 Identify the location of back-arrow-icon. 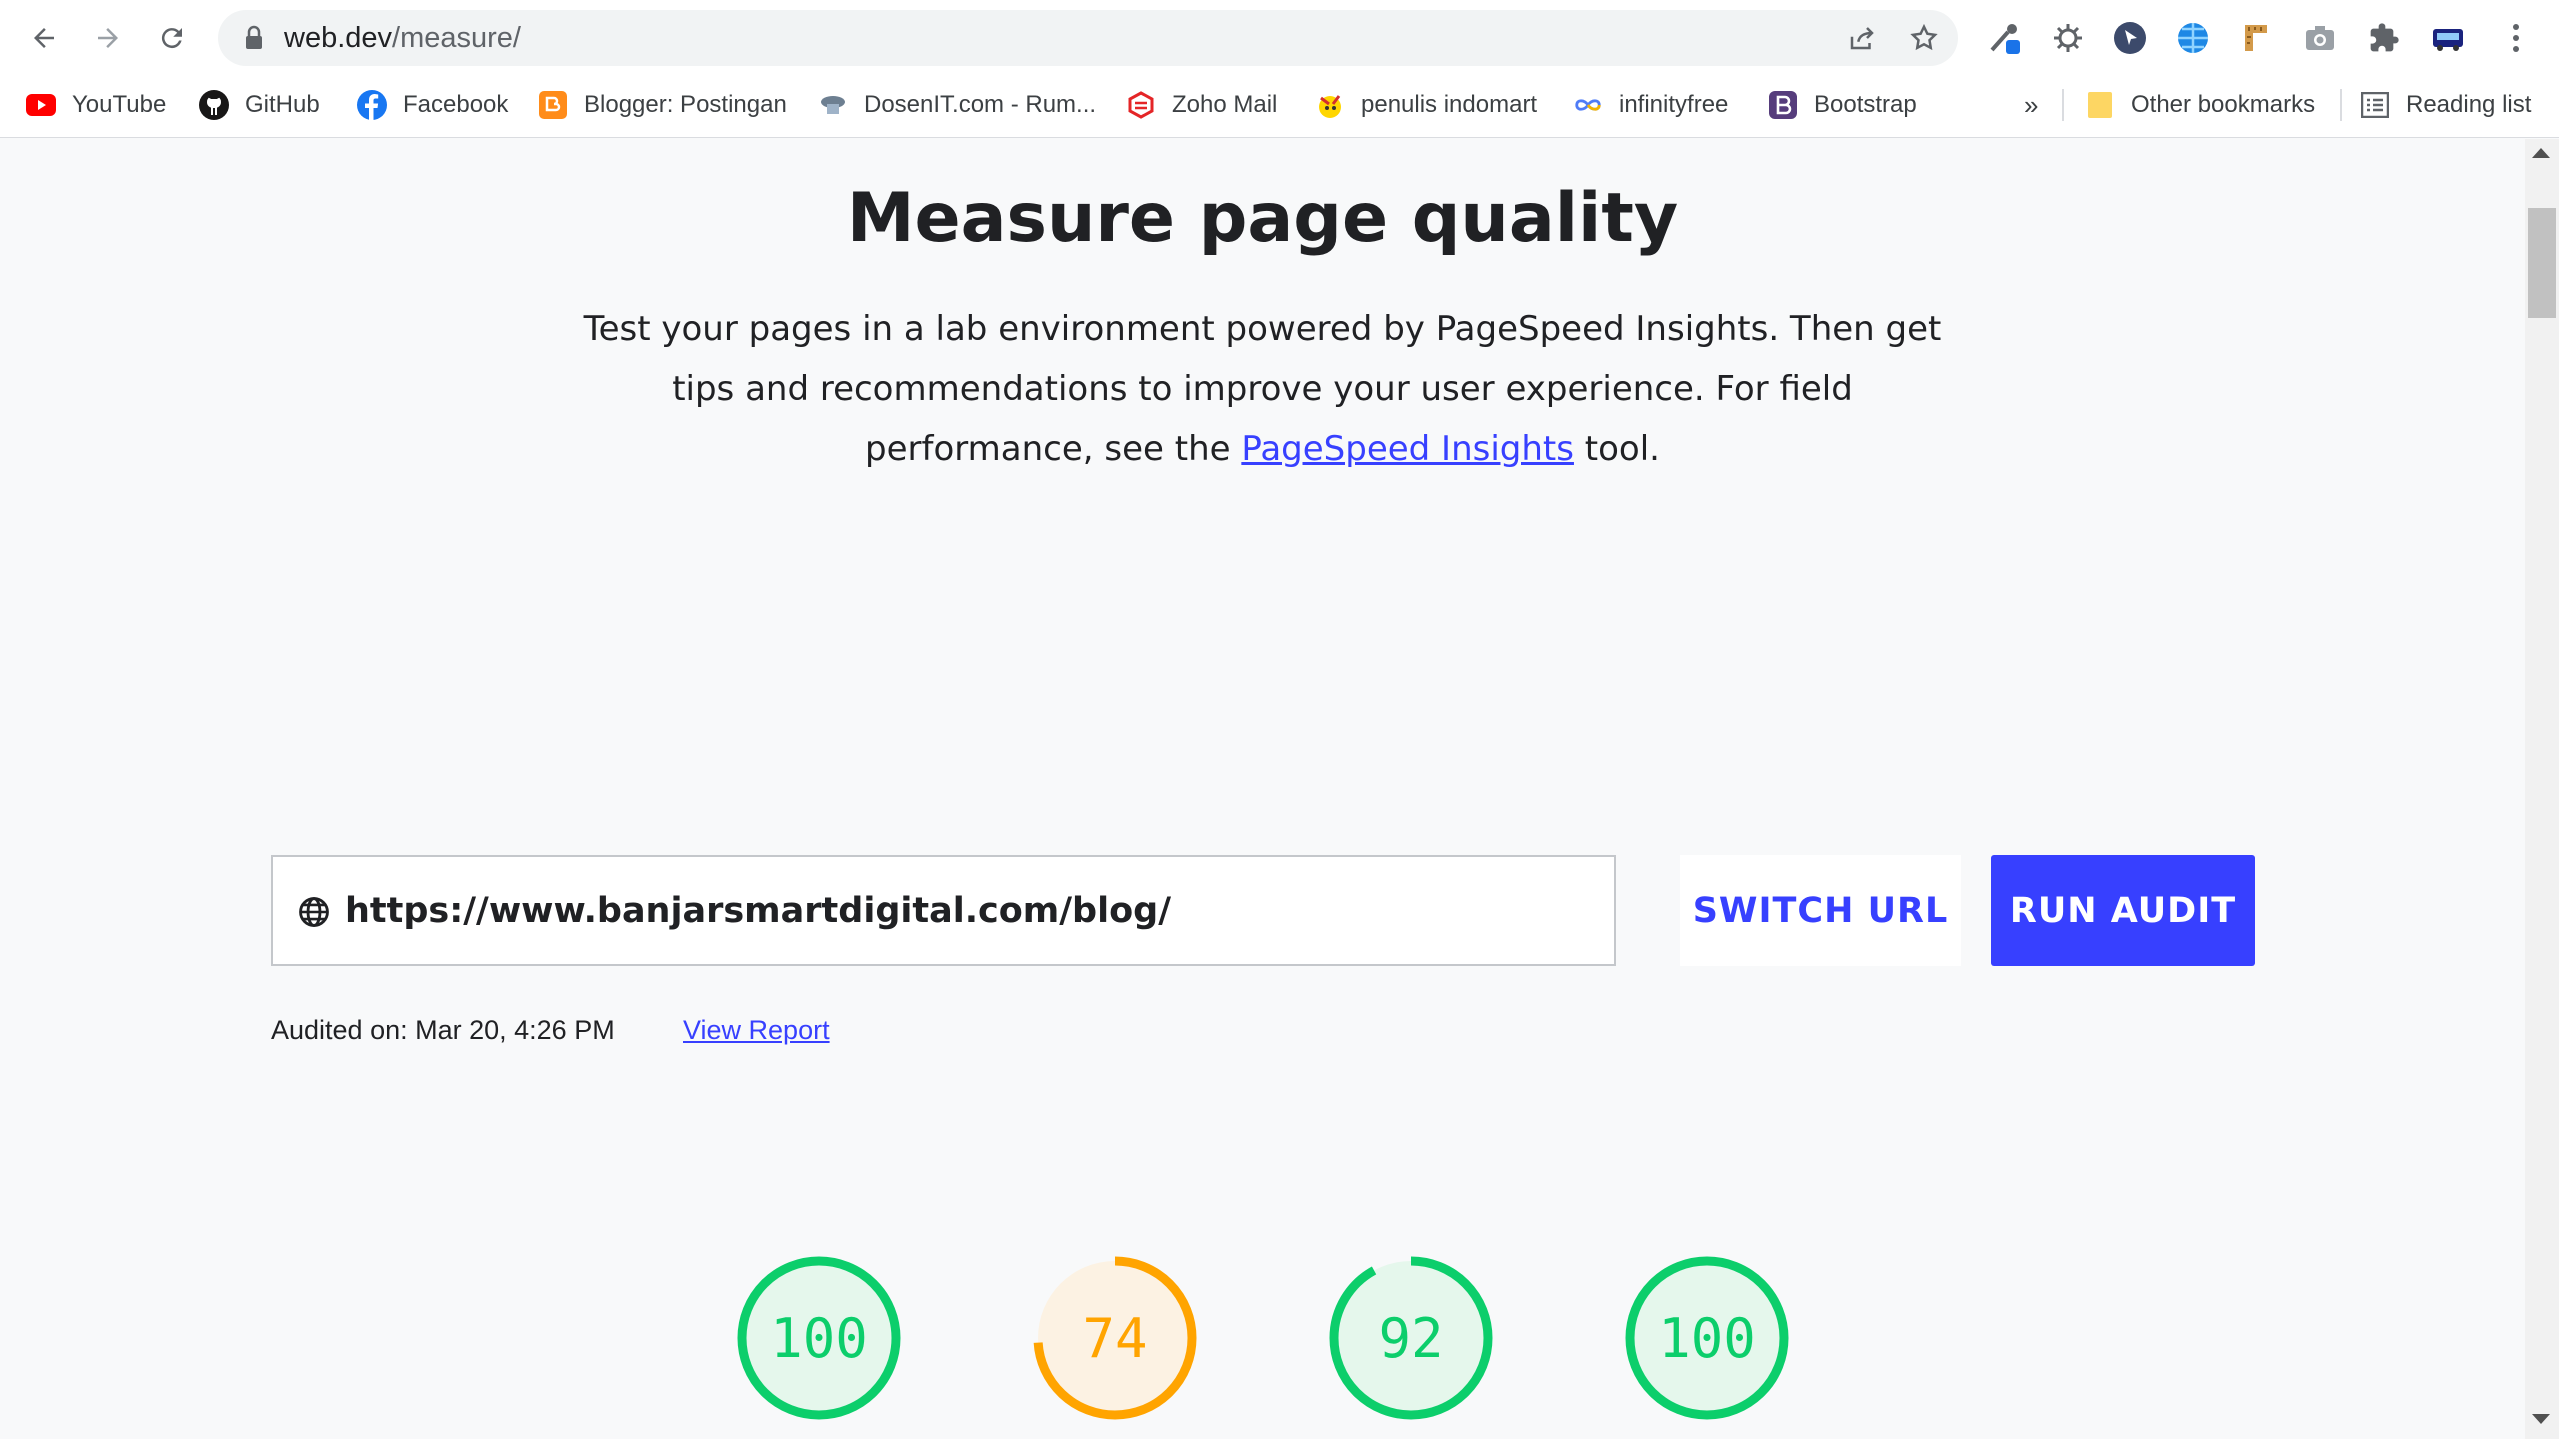
(44, 38).